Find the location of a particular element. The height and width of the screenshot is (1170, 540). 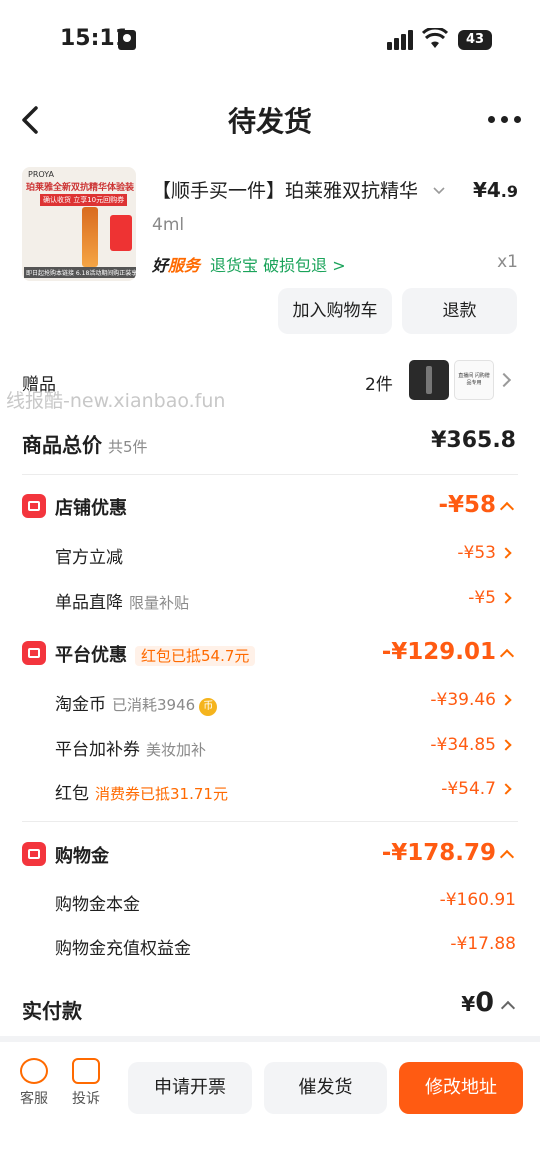

chevron-down-icon is located at coordinates (439, 191).